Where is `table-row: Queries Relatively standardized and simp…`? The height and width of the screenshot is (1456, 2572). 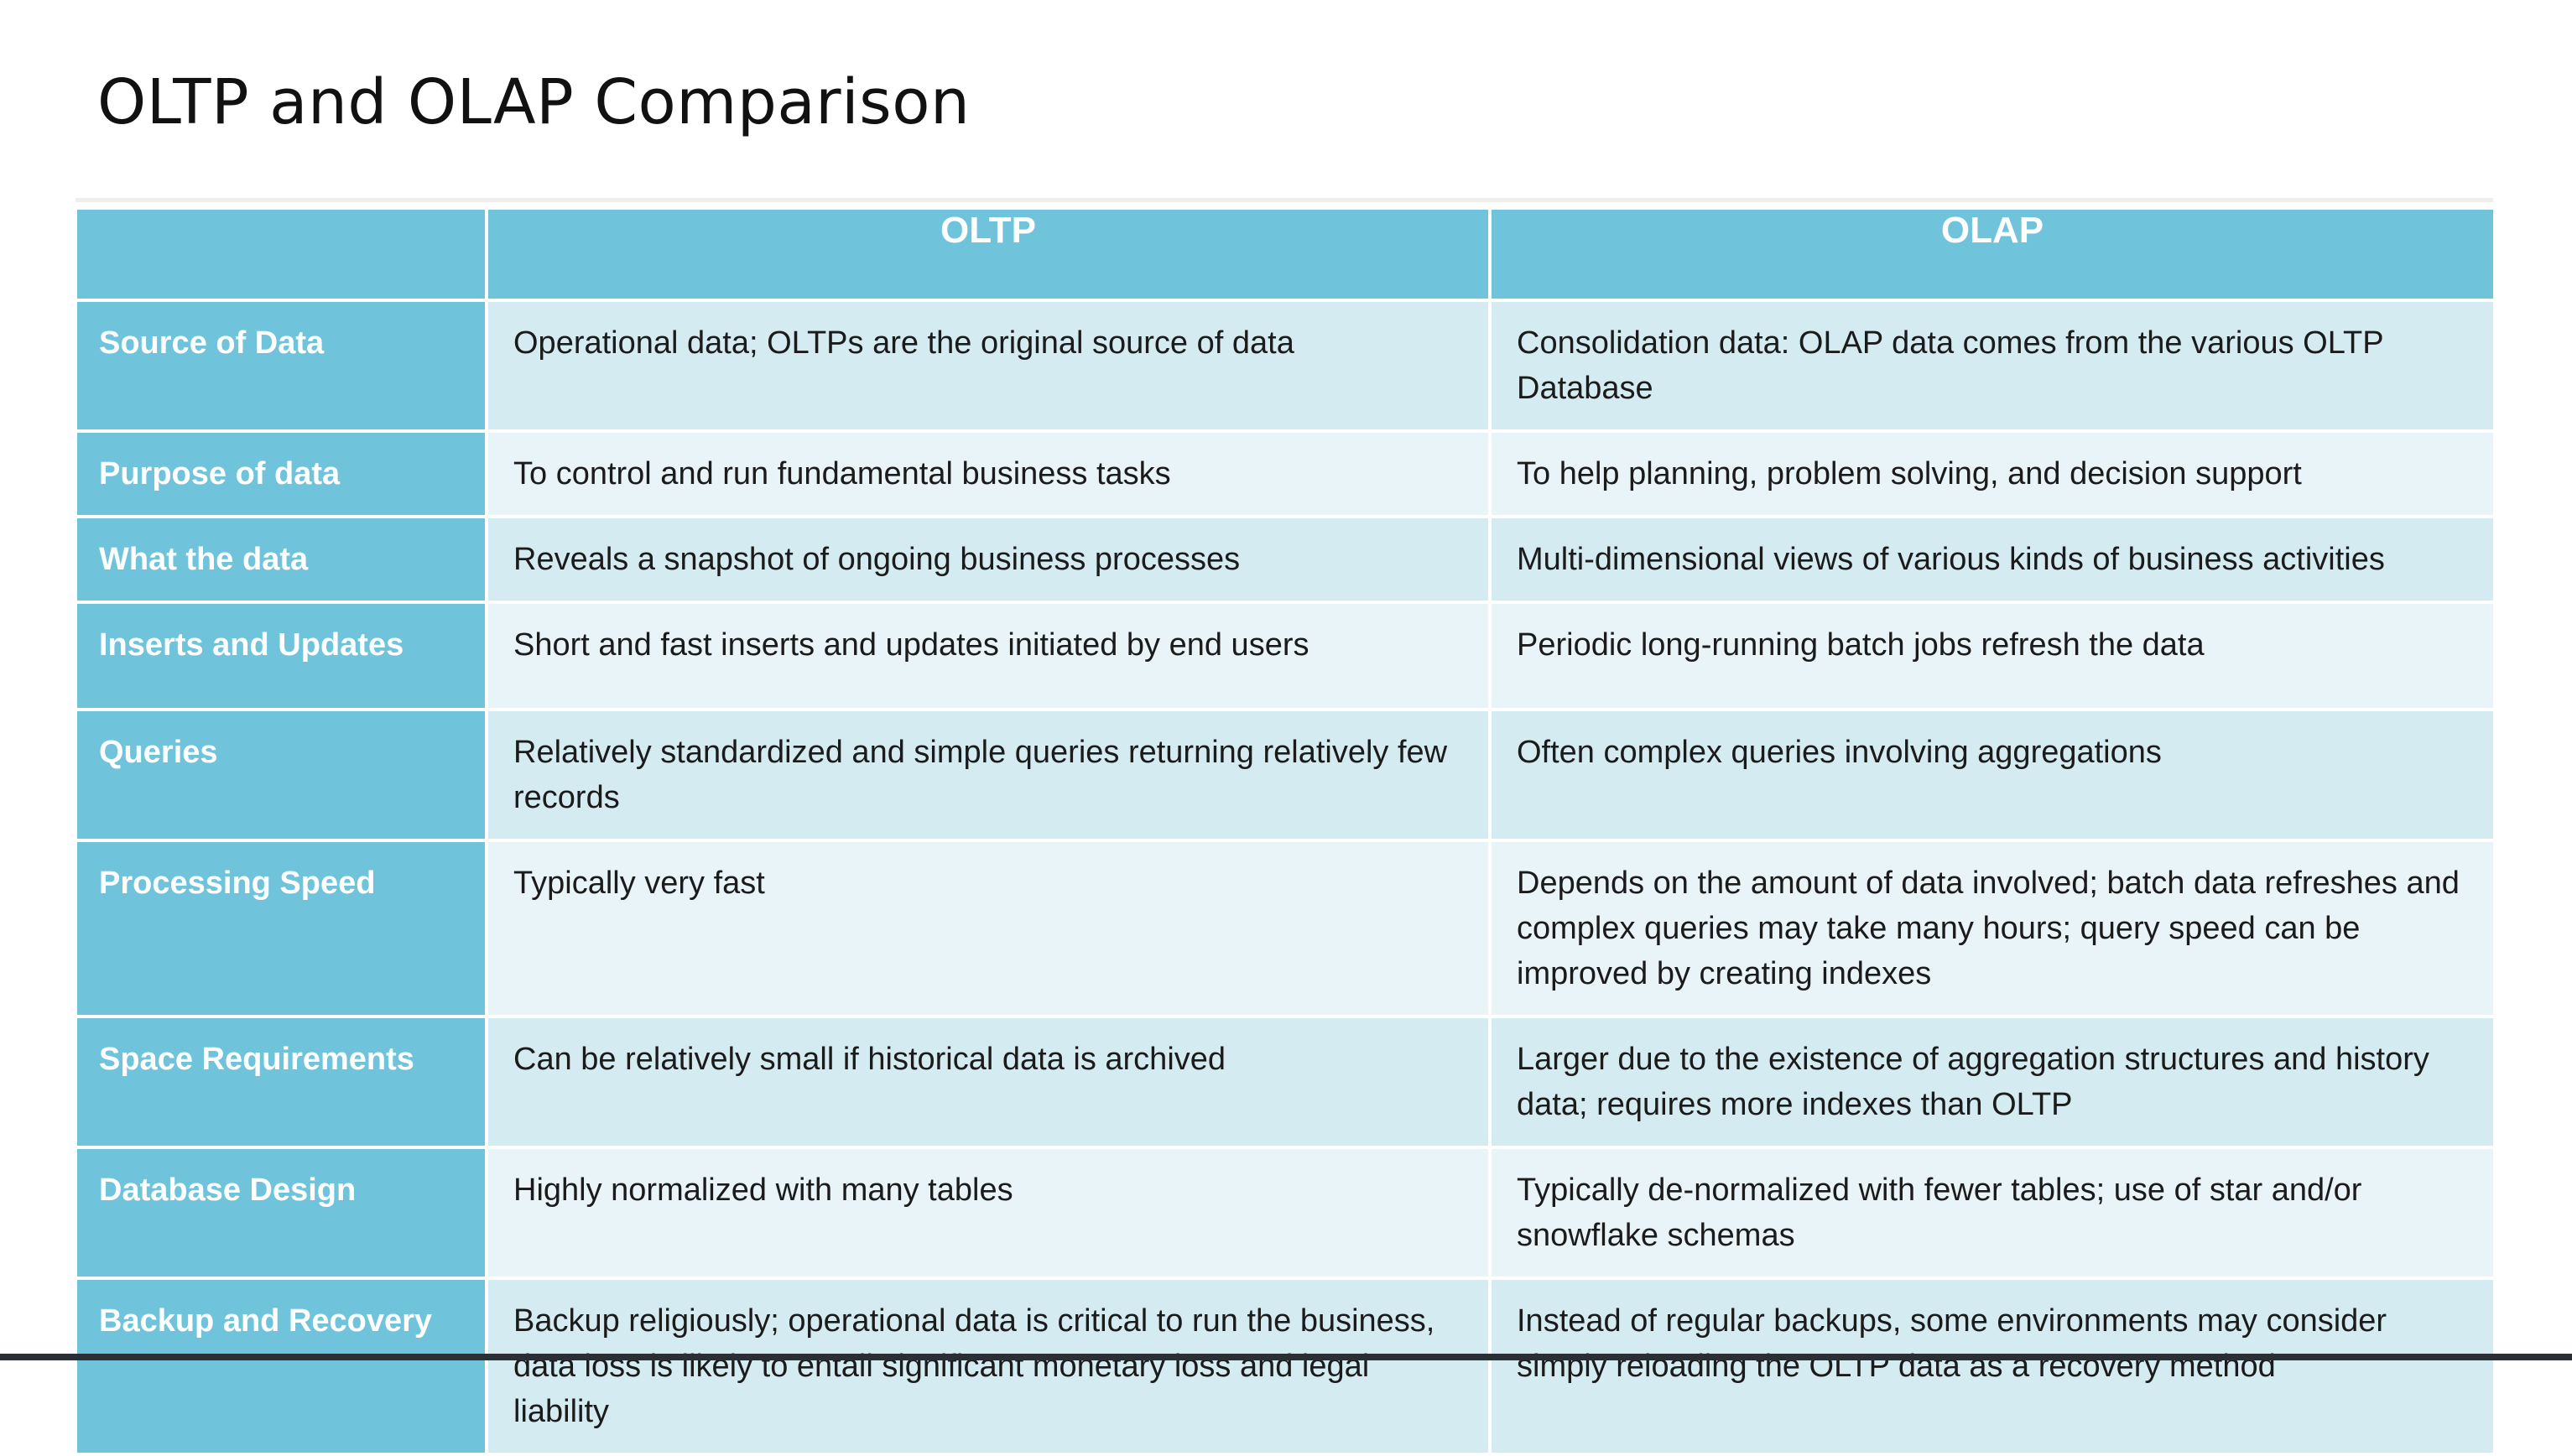 table-row: Queries Relatively standardized and simp… is located at coordinates (1285, 775).